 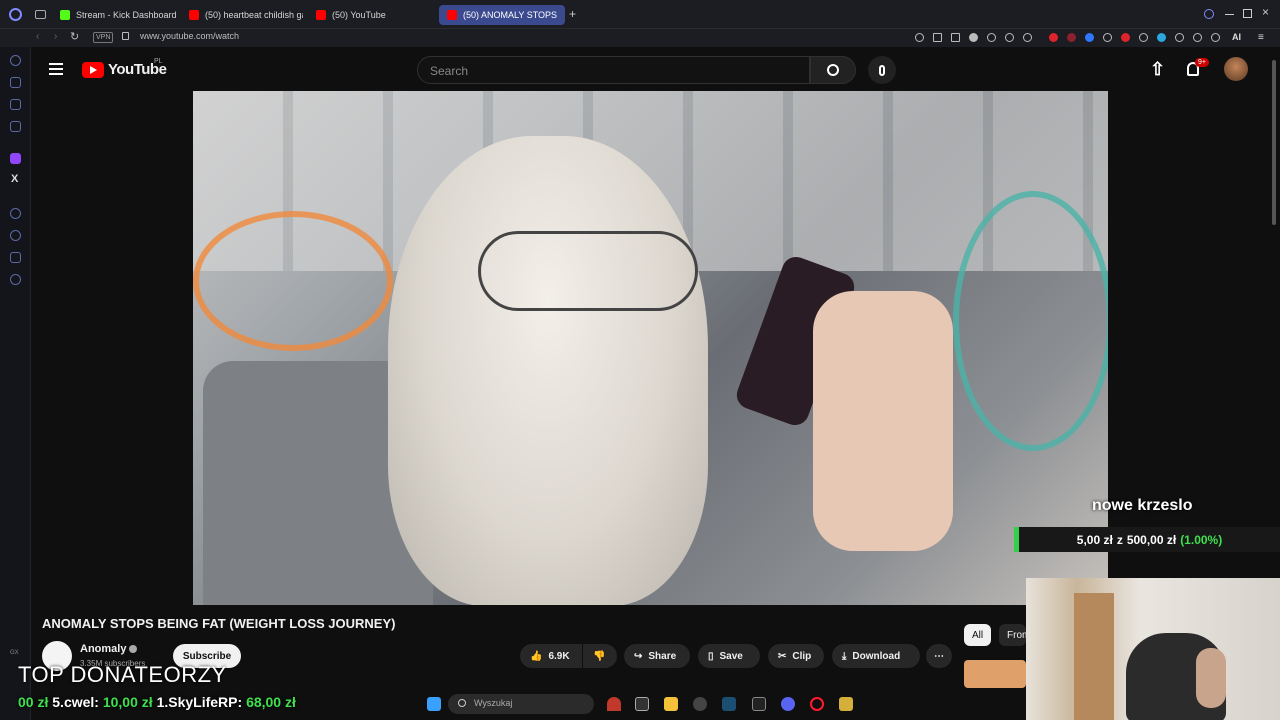 What do you see at coordinates (521, 704) in the screenshot?
I see `windows-search-input: Wyszukaj` at bounding box center [521, 704].